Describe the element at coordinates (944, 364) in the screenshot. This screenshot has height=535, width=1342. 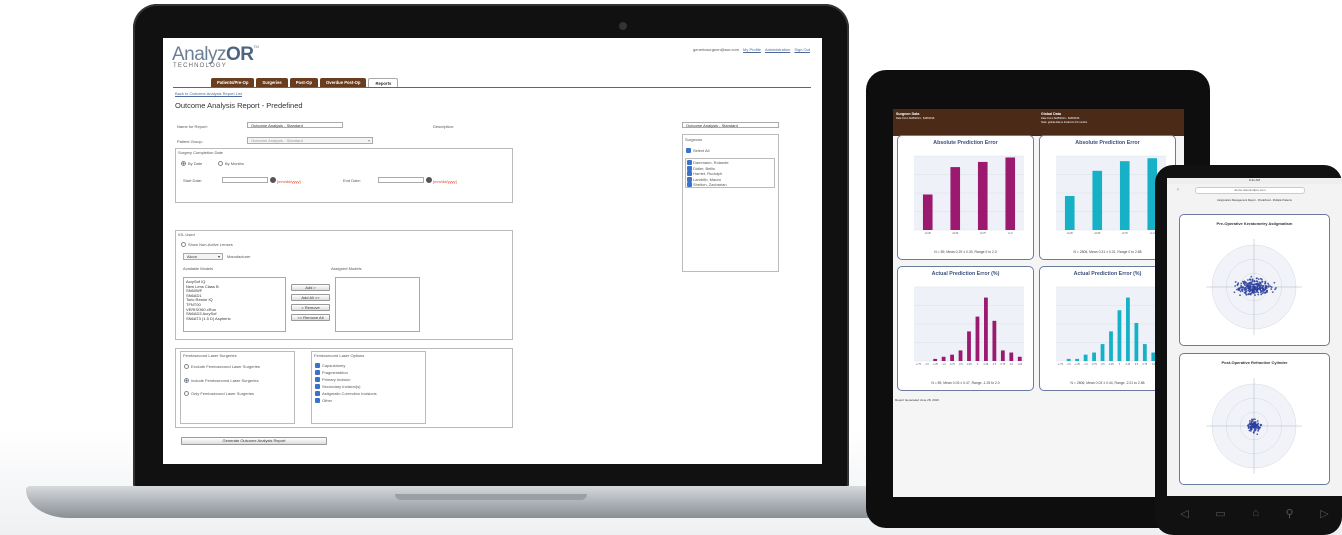
I see `x-tick-label: -1.0` at that location.